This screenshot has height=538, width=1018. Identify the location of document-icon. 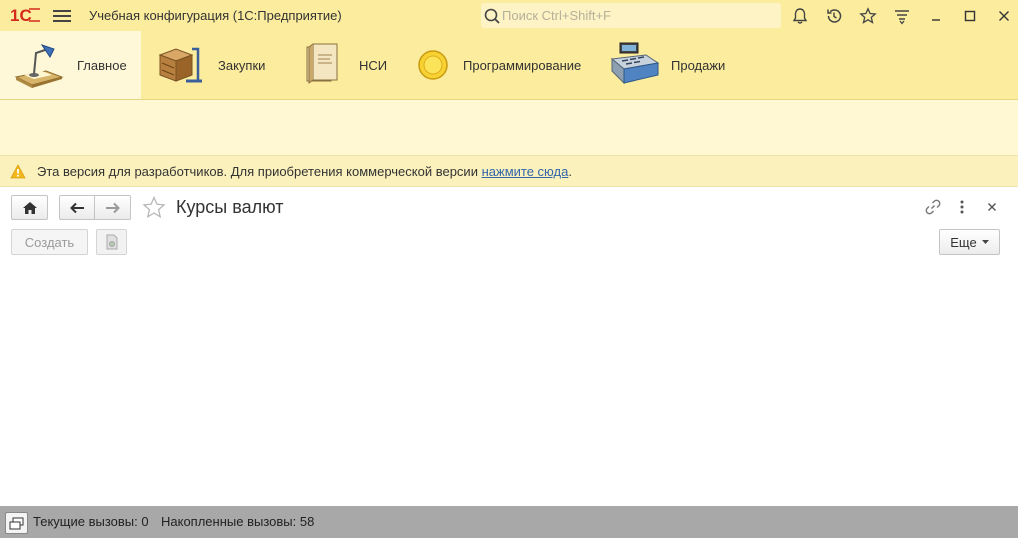
(111, 242).